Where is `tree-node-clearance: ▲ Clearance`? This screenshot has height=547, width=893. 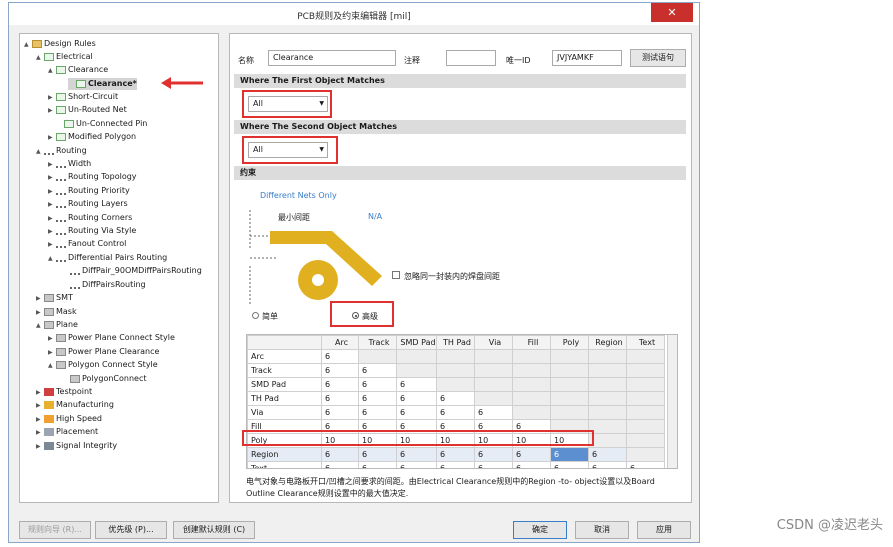 tree-node-clearance: ▲ Clearance is located at coordinates (78, 70).